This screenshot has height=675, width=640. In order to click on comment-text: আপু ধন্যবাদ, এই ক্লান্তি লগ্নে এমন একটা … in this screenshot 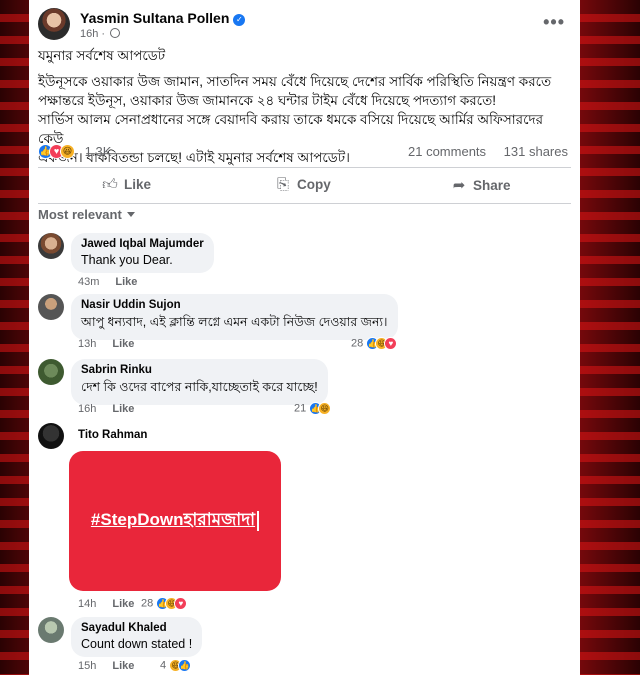, I will do `click(234, 322)`.